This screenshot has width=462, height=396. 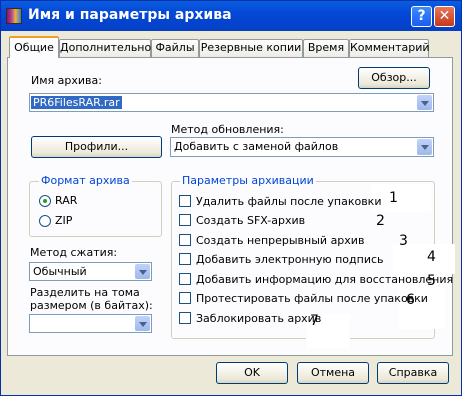 I want to click on window-title: Имя и параметры архива, so click(x=130, y=15).